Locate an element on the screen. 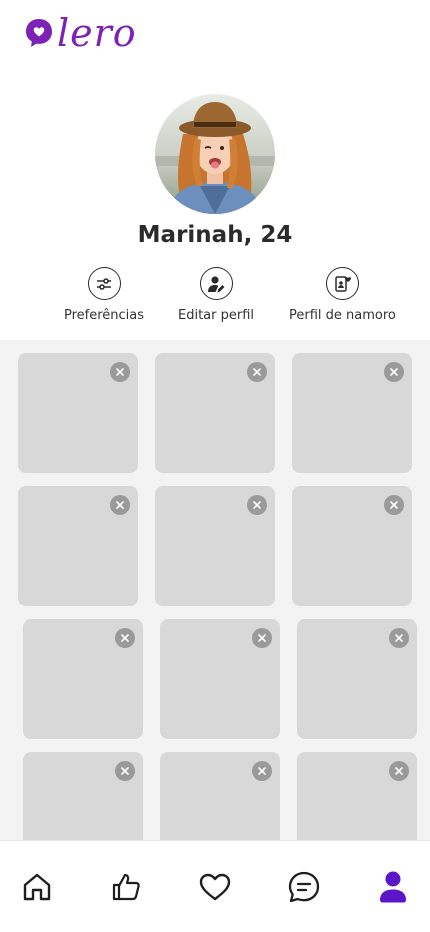  edit-profile-button: Editar perfil is located at coordinates (216, 295).